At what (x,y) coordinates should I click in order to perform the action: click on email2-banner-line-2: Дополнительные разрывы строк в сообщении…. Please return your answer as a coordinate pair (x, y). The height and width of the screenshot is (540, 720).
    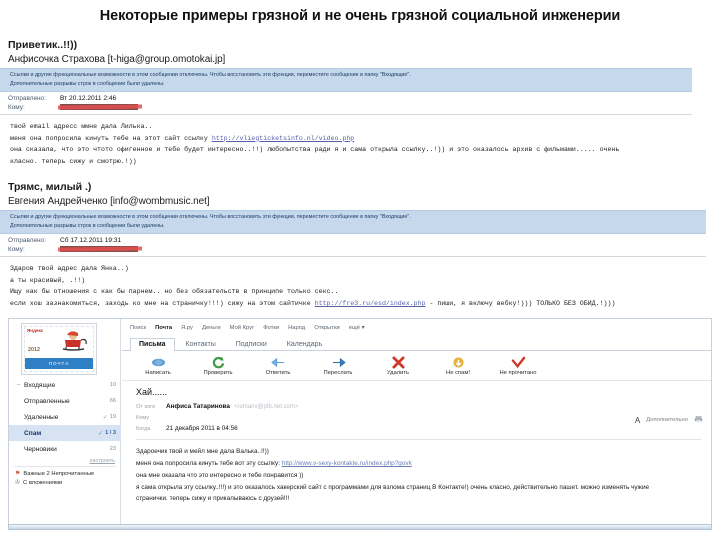
    Looking at the image, I should click on (87, 225).